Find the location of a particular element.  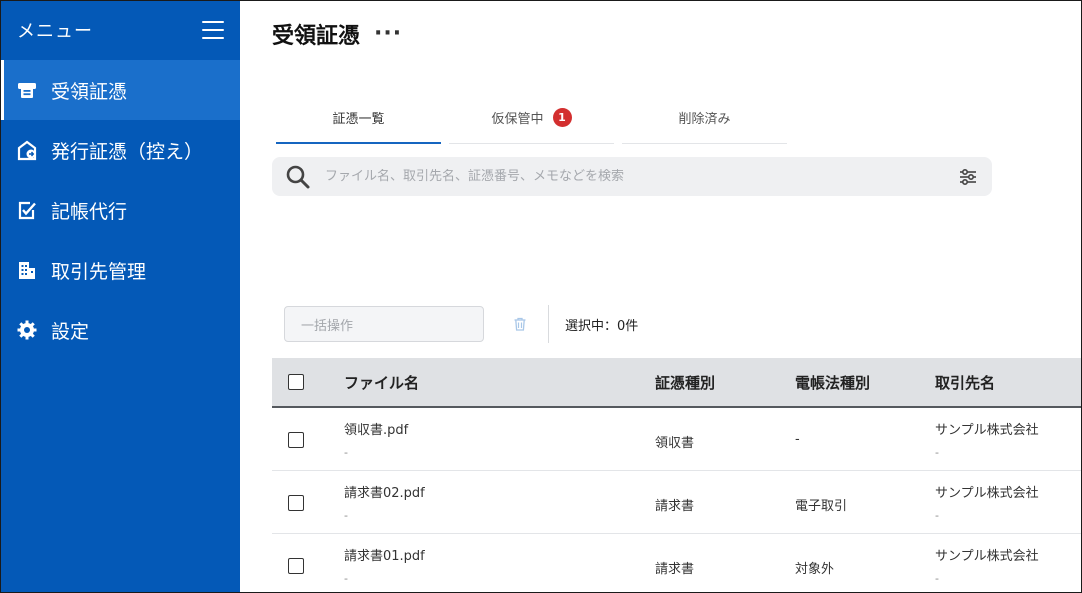

sidebar-item-partners: 取引先管理 is located at coordinates (120, 270).